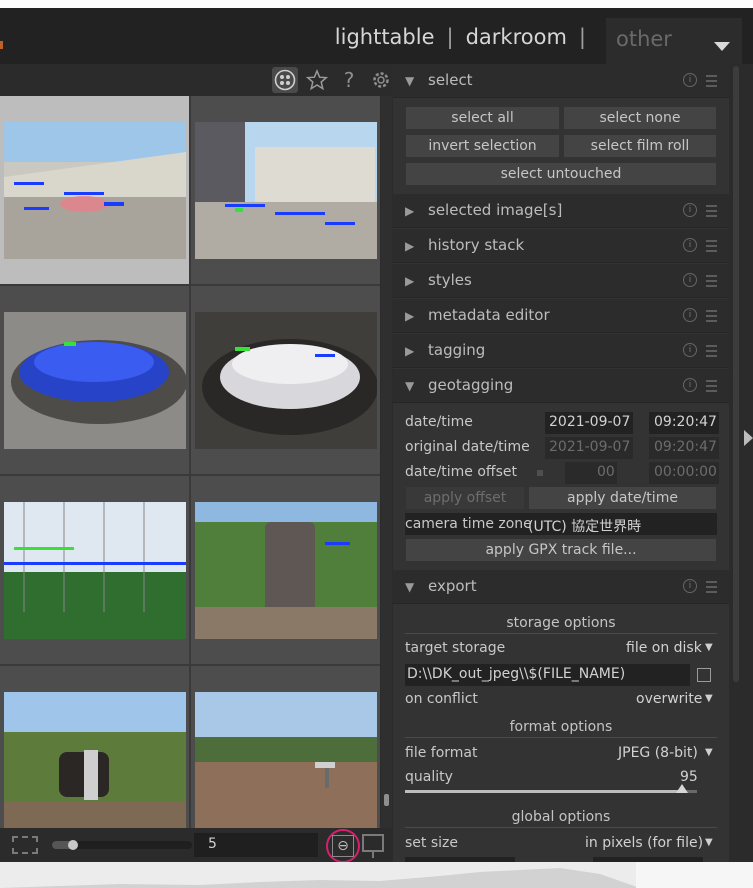  I want to click on star-icon, so click(317, 80).